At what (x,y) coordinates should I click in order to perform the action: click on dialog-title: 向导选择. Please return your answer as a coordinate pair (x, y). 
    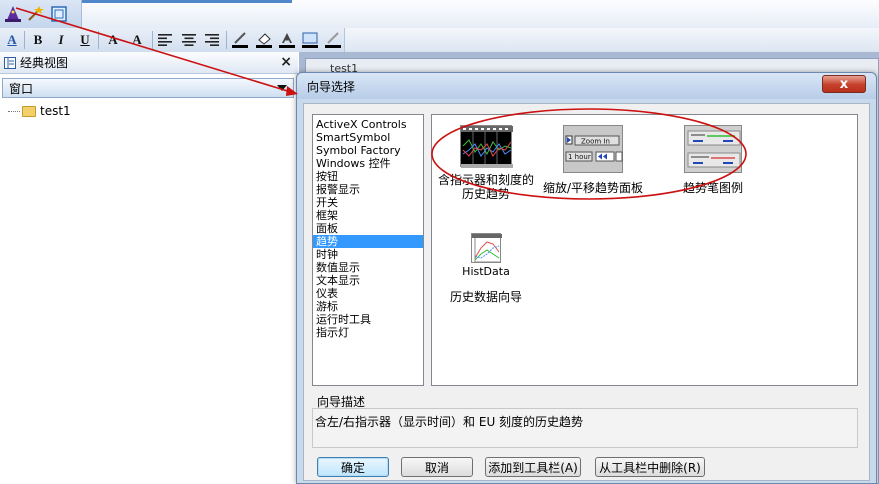
    Looking at the image, I should click on (331, 86).